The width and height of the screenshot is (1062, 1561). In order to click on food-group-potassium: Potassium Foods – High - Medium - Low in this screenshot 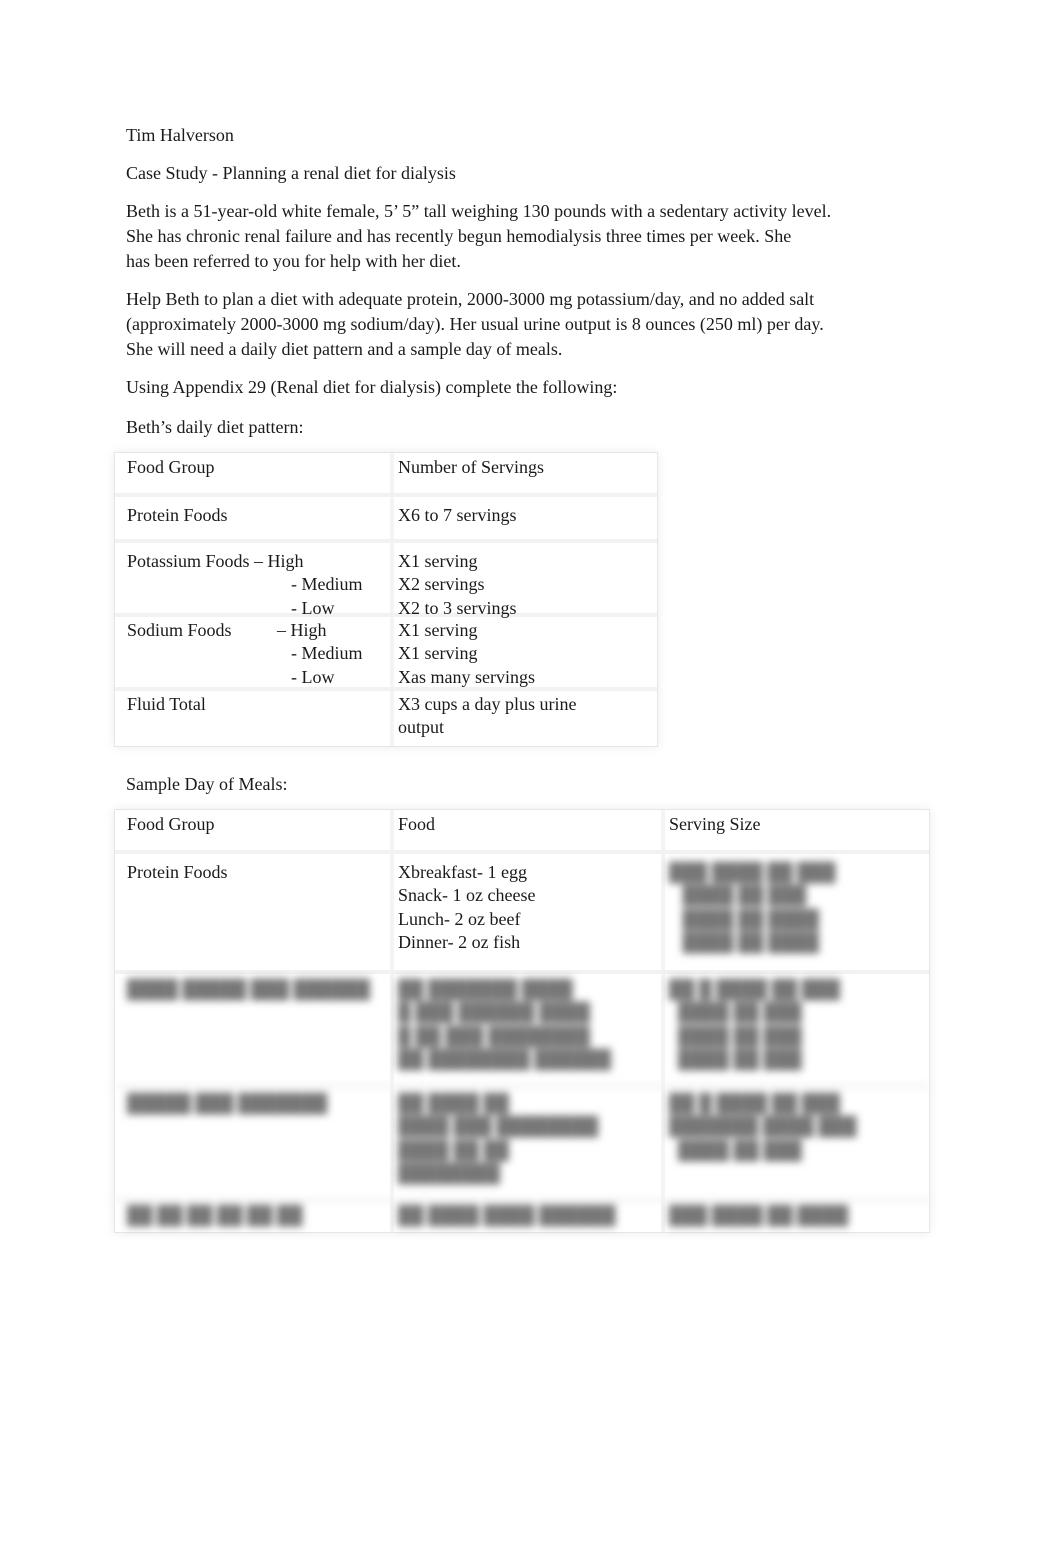, I will do `click(245, 584)`.